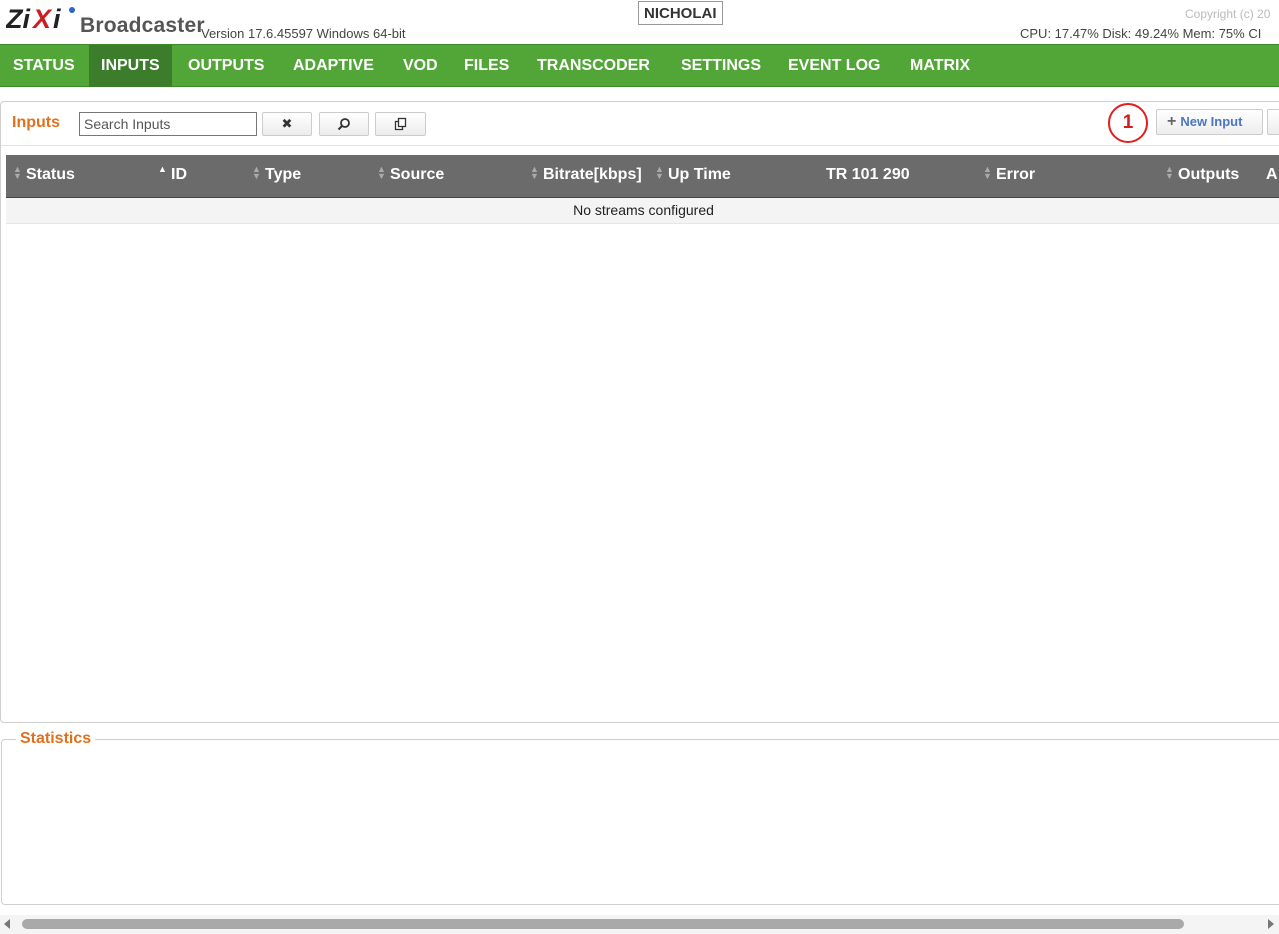  Describe the element at coordinates (1272, 176) in the screenshot. I see `column-more: A` at that location.